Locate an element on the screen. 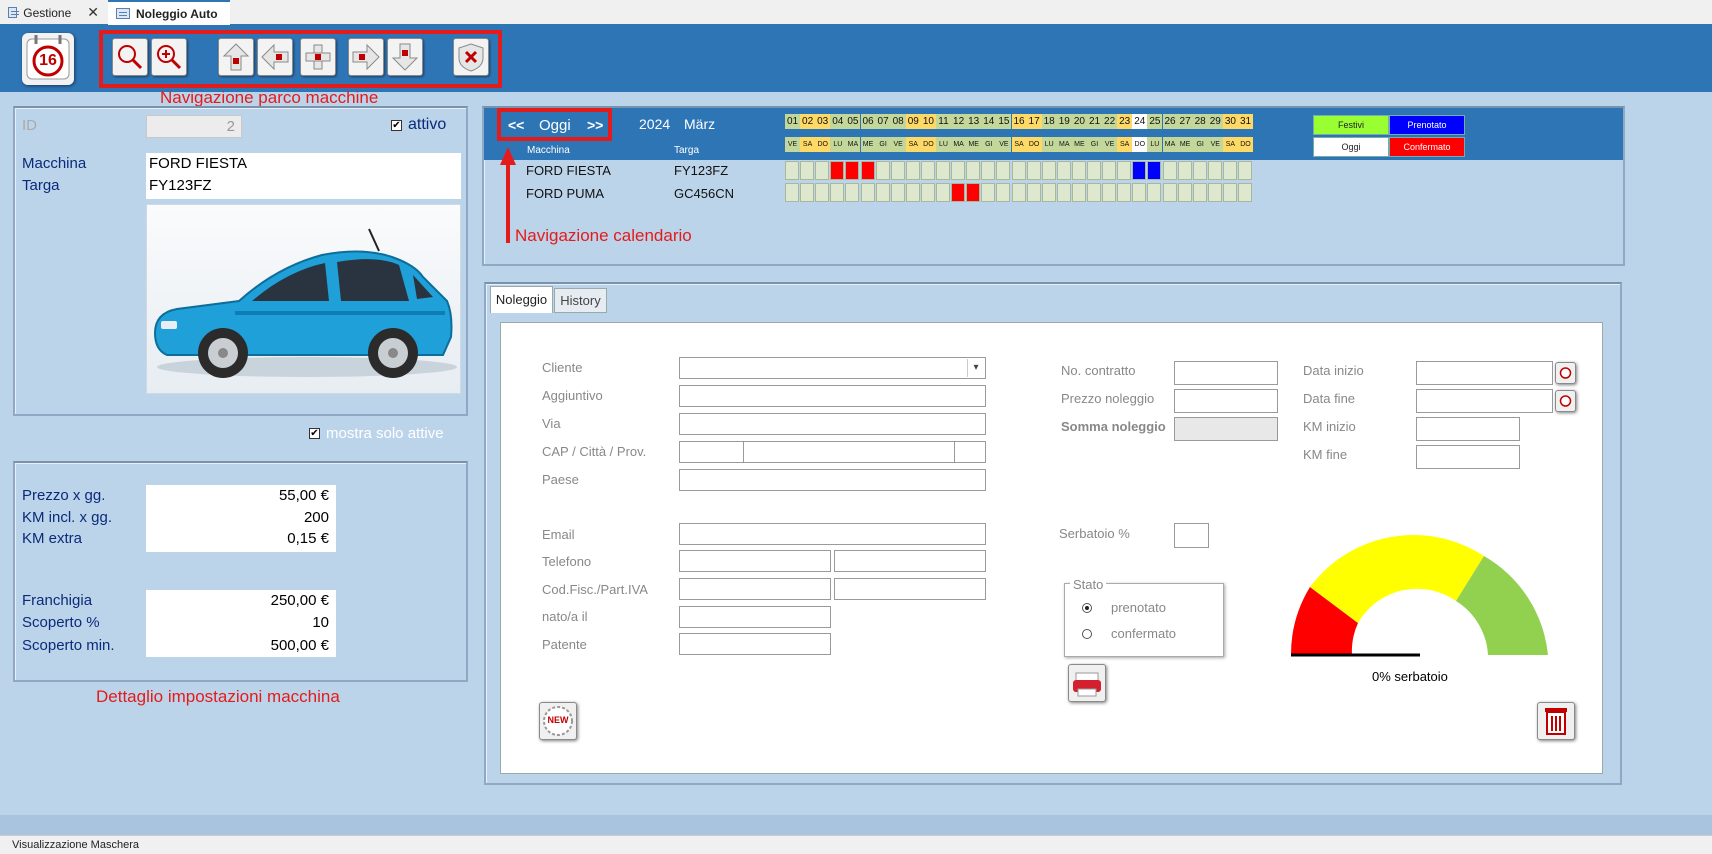 The image size is (1712, 854). confermato-radio is located at coordinates (1087, 634).